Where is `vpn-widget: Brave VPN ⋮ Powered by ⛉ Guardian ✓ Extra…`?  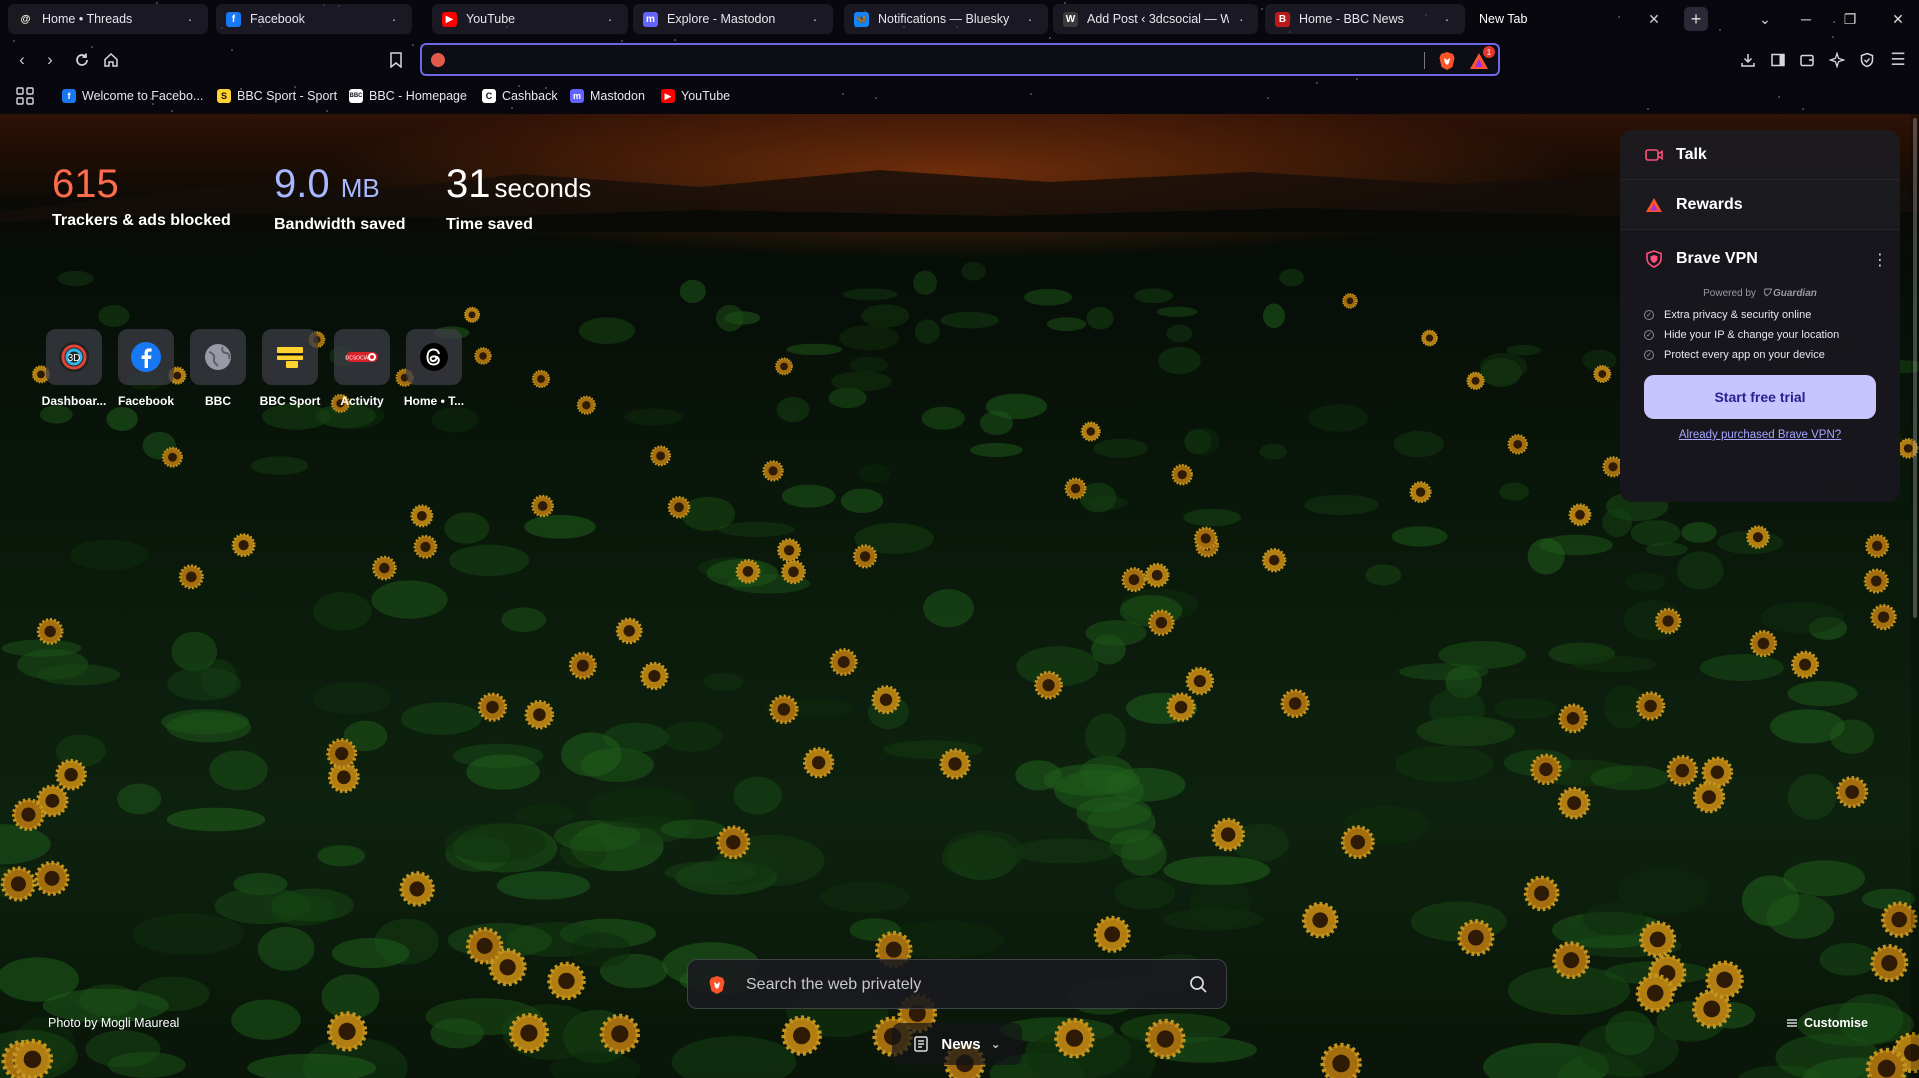 vpn-widget: Brave VPN ⋮ Powered by ⛉ Guardian ✓ Extra… is located at coordinates (1760, 366).